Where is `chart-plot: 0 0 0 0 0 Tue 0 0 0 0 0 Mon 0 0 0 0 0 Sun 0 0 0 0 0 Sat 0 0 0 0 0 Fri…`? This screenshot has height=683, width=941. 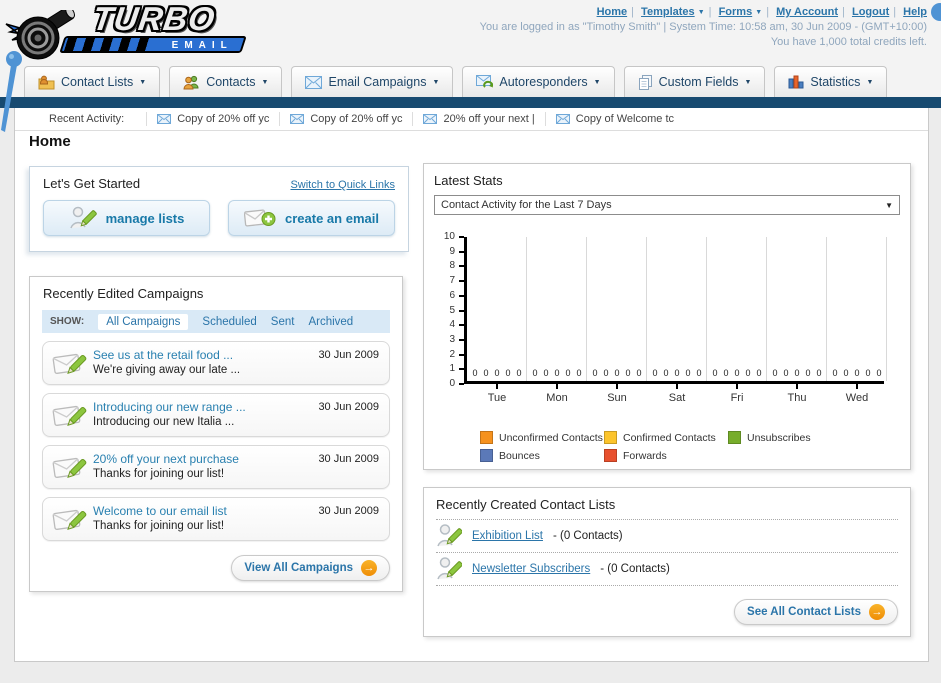 chart-plot: 0 0 0 0 0 Tue 0 0 0 0 0 Mon 0 0 0 0 0 Sun 0 0 0 0 0 Sat 0 0 0 0 0 Fri… is located at coordinates (675, 320).